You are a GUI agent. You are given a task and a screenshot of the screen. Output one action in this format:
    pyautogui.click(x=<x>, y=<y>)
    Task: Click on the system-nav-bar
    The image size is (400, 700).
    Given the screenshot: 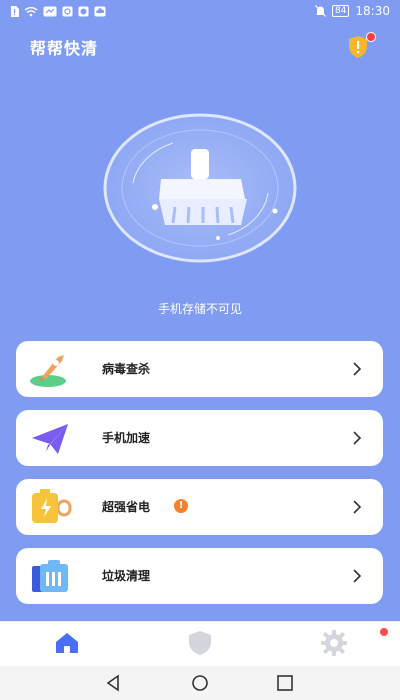 What is the action you would take?
    pyautogui.click(x=200, y=683)
    